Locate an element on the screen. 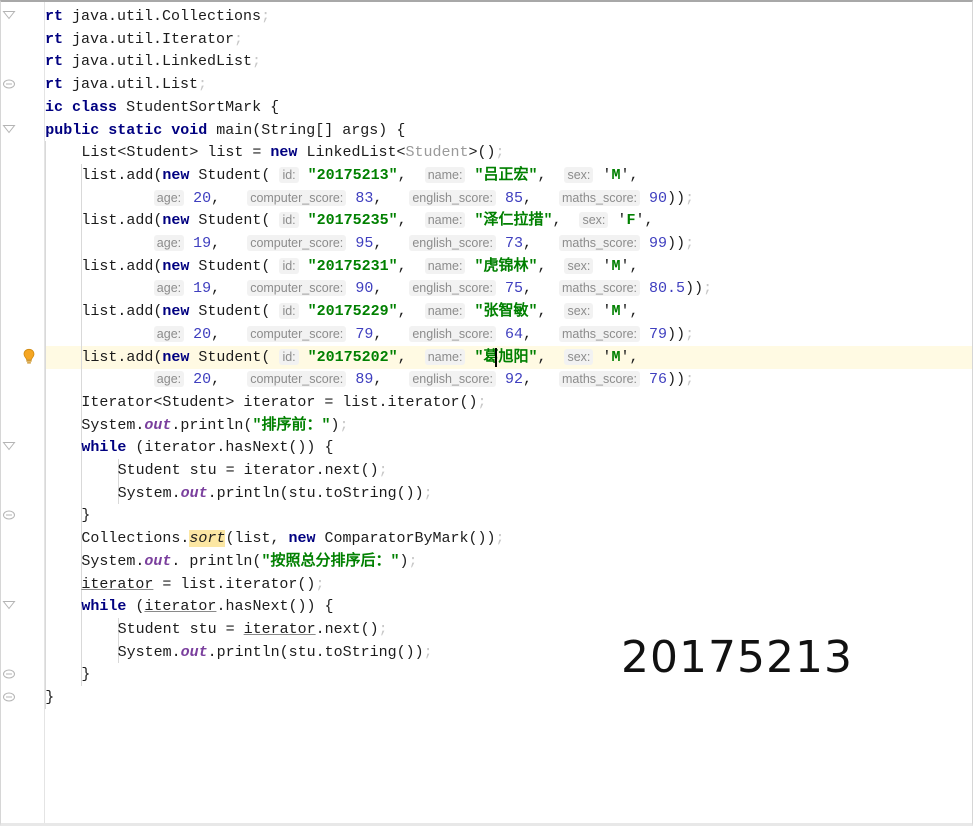 The width and height of the screenshot is (973, 826). parameter-name-hint: age: is located at coordinates (169, 379).